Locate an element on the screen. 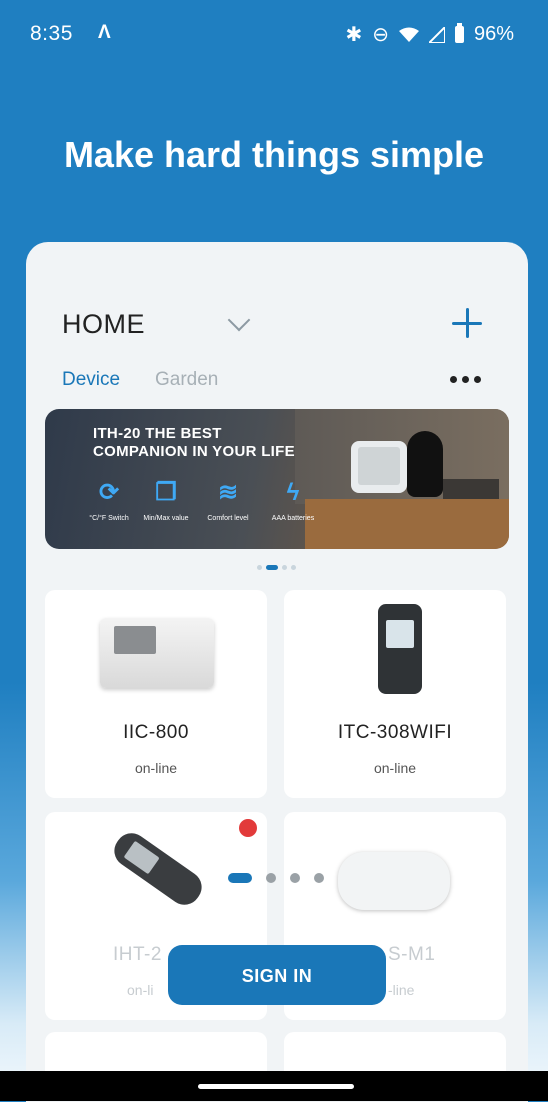 The image size is (548, 1102). status-bar: 8:35 Λ ✱ ⊖ 96% is located at coordinates (274, 35).